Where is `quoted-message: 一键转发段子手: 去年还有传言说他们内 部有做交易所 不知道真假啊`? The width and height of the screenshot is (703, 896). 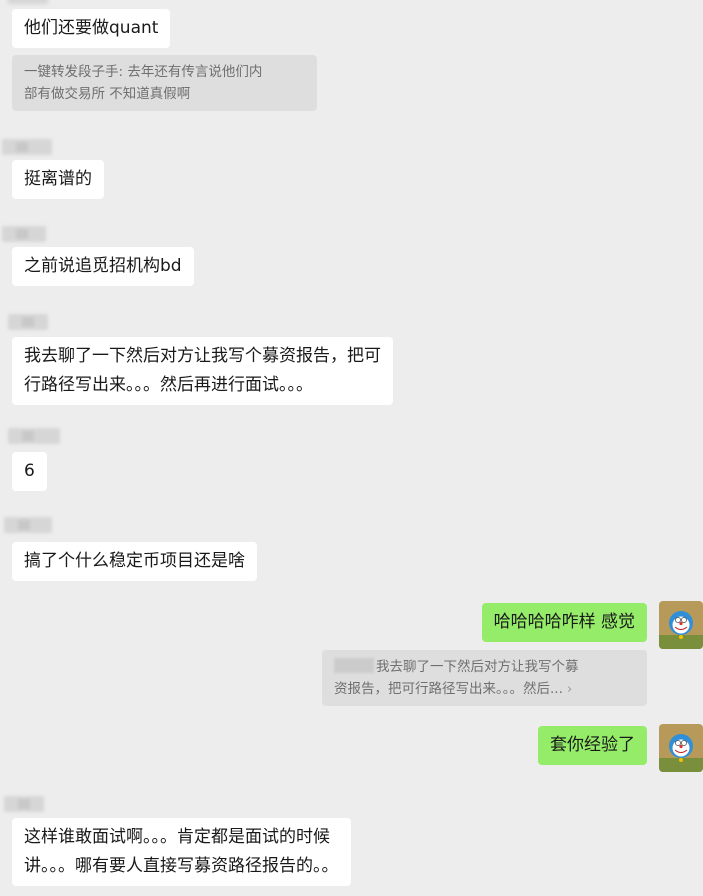 quoted-message: 一键转发段子手: 去年还有传言说他们内 部有做交易所 不知道真假啊 is located at coordinates (164, 83).